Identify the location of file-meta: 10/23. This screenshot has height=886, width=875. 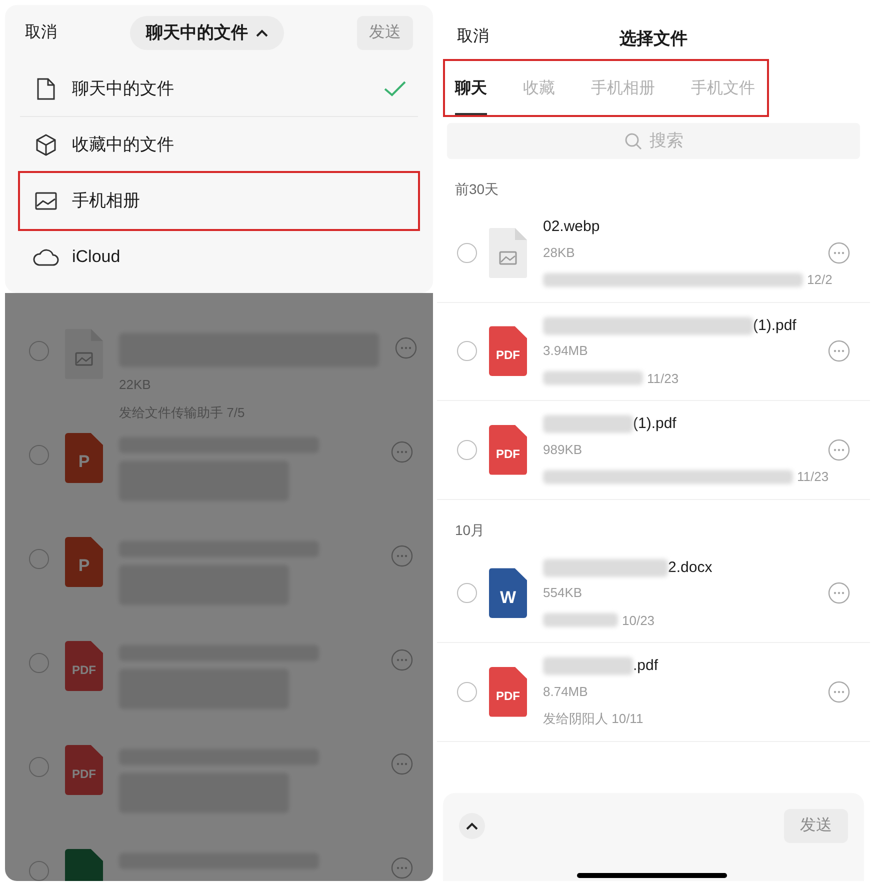
(638, 621).